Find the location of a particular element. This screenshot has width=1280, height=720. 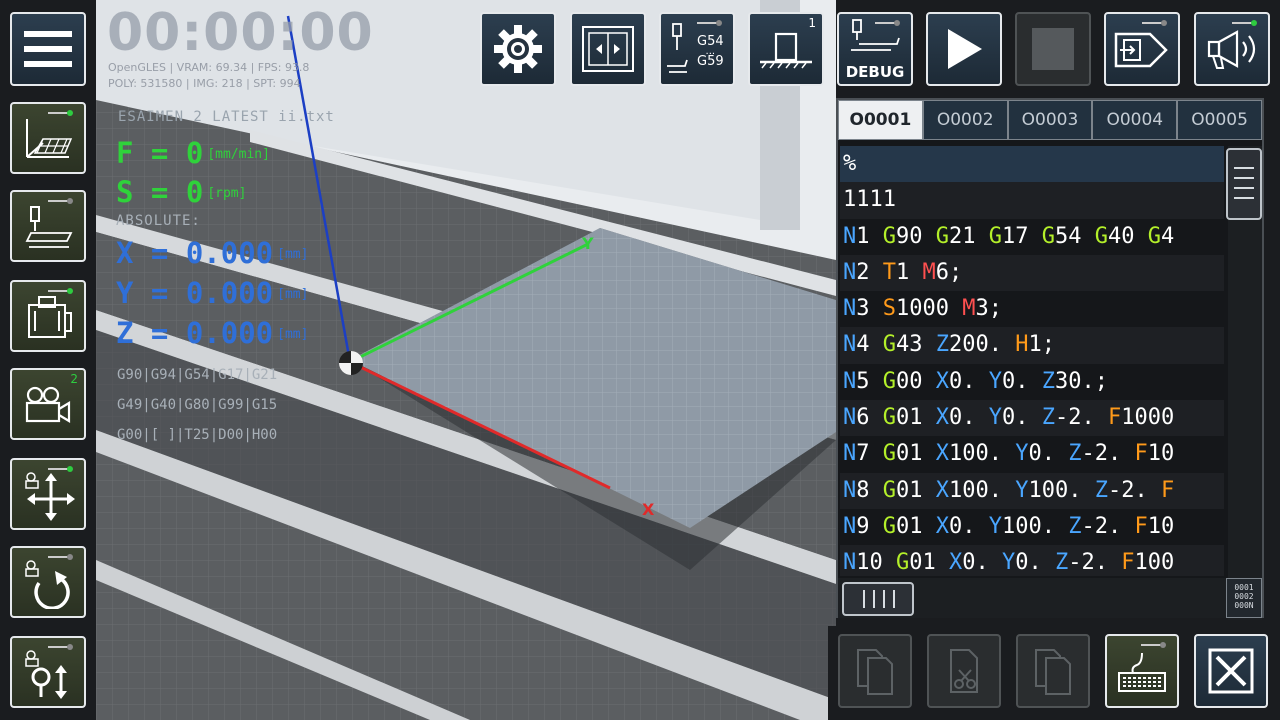

gcode-line: N6 G01 X0. Y0. Z-2. F1000 is located at coordinates (1032, 418).